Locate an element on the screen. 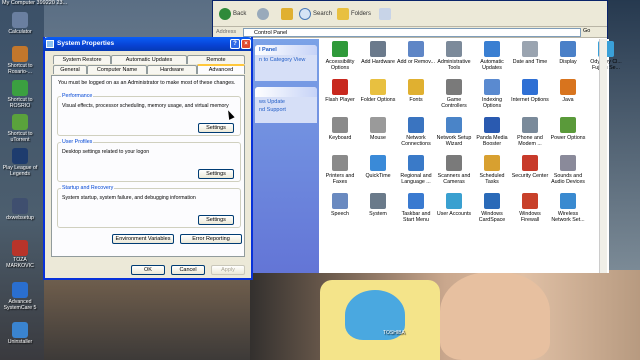 Image resolution: width=640 pixels, height=360 pixels. search-button: Search is located at coordinates (315, 14).